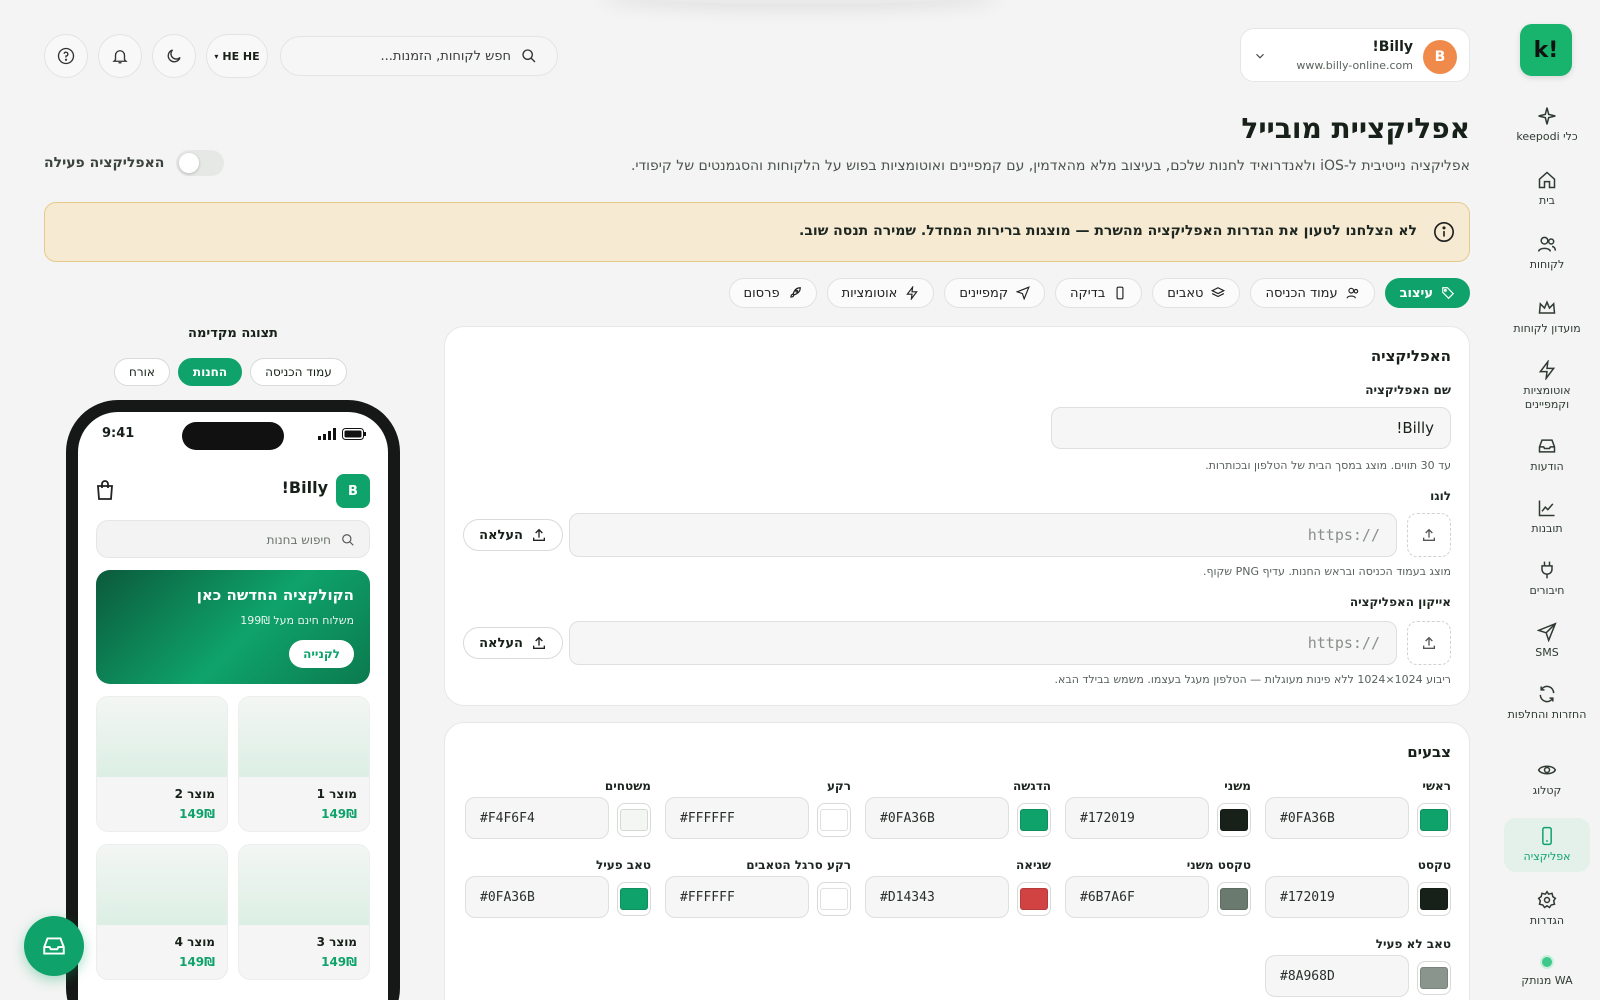 The image size is (1600, 1000). What do you see at coordinates (838, 786) in the screenshot?
I see `color-label: רקע` at bounding box center [838, 786].